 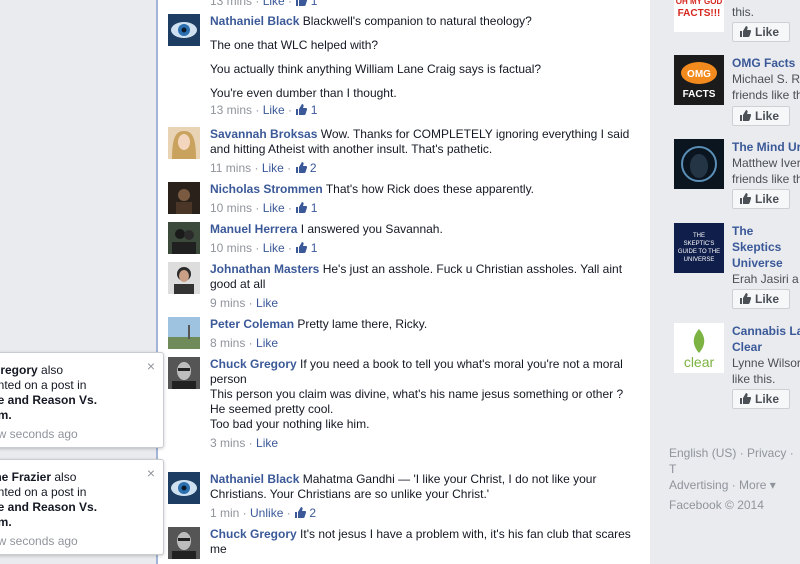 What do you see at coordinates (699, 260) in the screenshot?
I see `svg-text: UNIVERSE` at bounding box center [699, 260].